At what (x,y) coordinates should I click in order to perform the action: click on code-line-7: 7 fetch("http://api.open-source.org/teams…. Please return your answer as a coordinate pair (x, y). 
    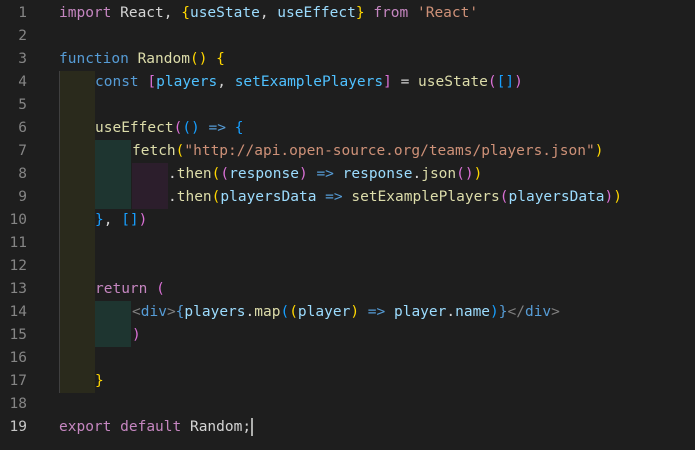
    Looking at the image, I should click on (347, 151).